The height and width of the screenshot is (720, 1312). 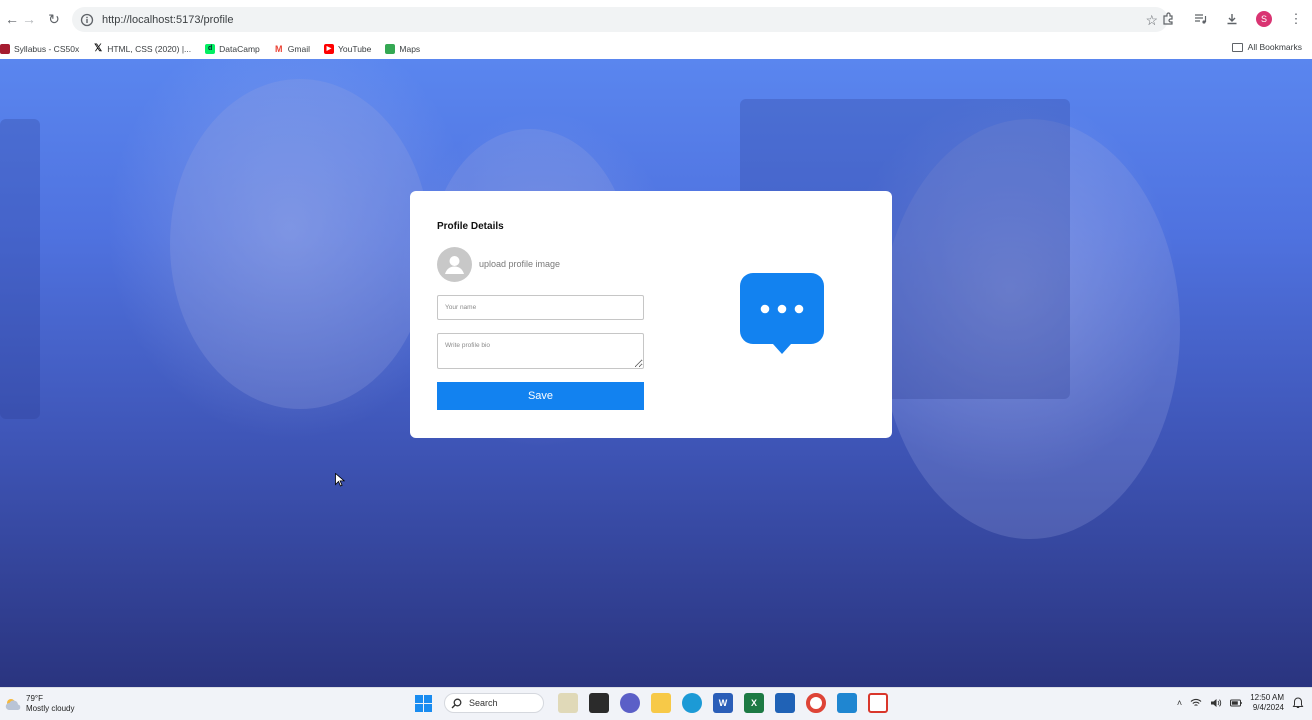 What do you see at coordinates (692, 703) in the screenshot?
I see `edge-browser-icon` at bounding box center [692, 703].